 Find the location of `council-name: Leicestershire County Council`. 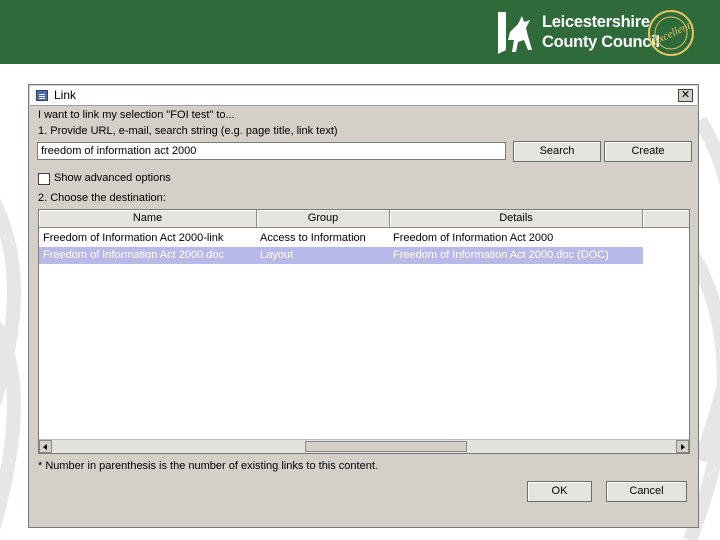

council-name: Leicestershire County Council is located at coordinates (601, 32).